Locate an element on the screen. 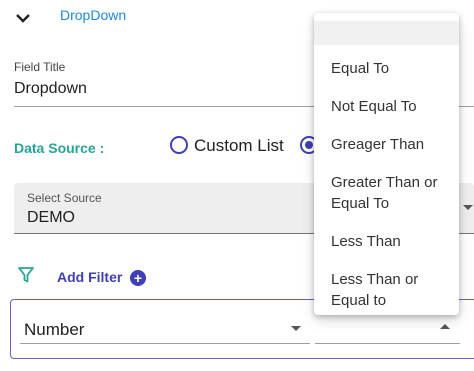 This screenshot has width=474, height=371. menu-item-greater-than-or-equal: Greater Than or Equal To is located at coordinates (391, 193).